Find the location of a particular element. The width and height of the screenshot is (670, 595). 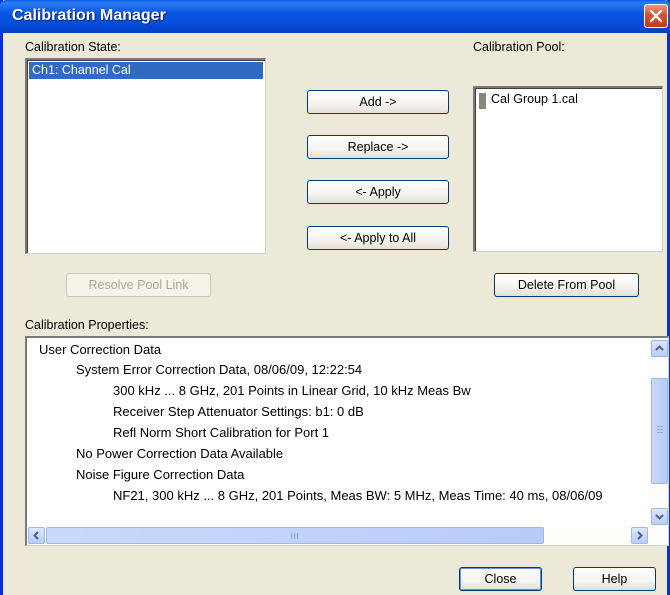

chevron-down-icon is located at coordinates (659, 517).